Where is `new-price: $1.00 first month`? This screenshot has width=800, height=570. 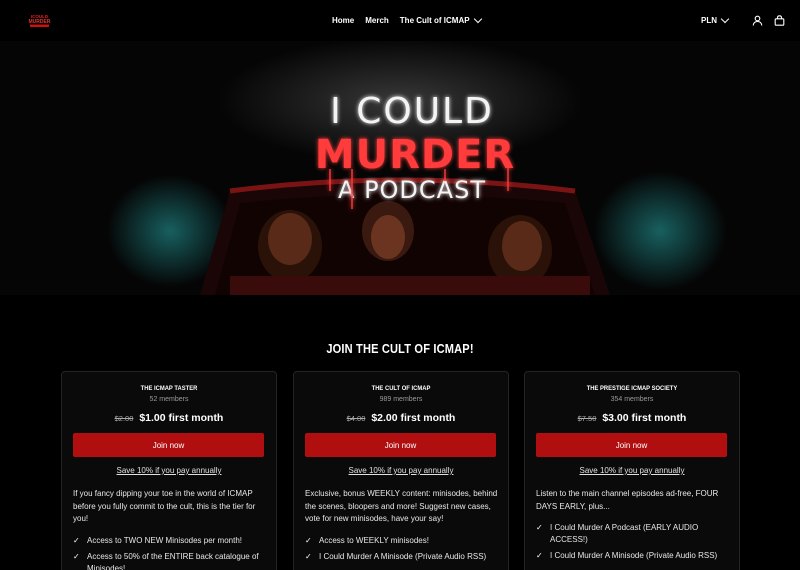
new-price: $1.00 first month is located at coordinates (181, 418).